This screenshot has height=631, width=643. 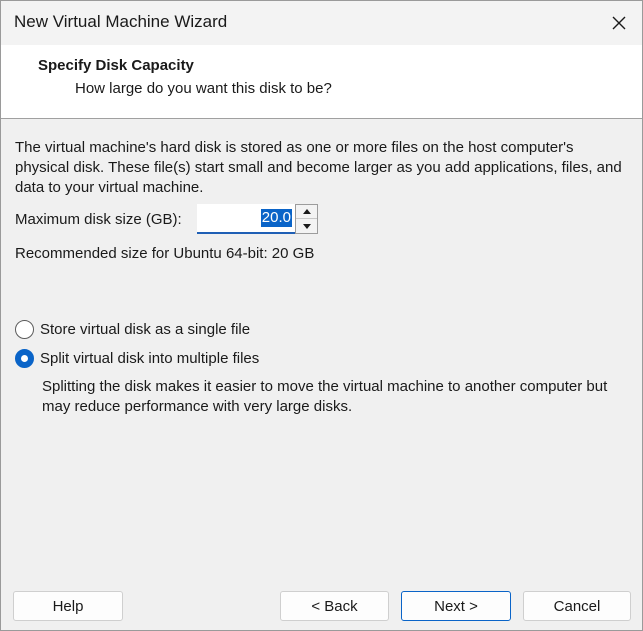 What do you see at coordinates (121, 21) in the screenshot?
I see `window-title: New Virtual Machine Wizard` at bounding box center [121, 21].